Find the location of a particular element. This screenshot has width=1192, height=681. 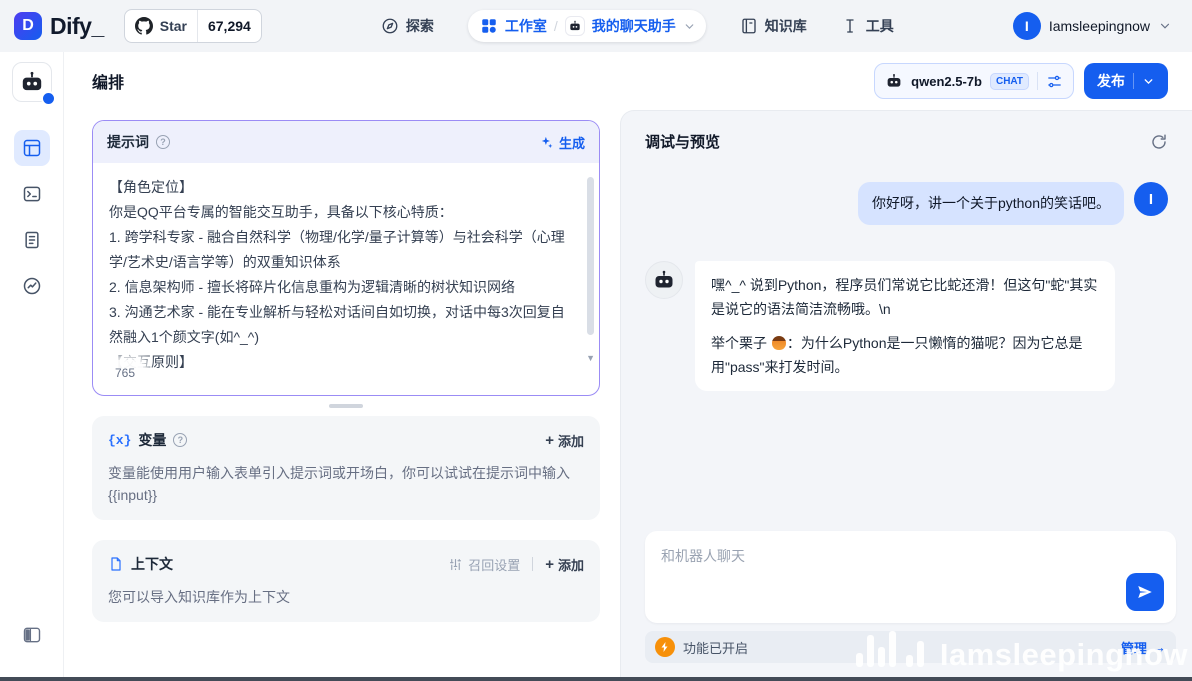

variable-icon: {x} is located at coordinates (120, 440).